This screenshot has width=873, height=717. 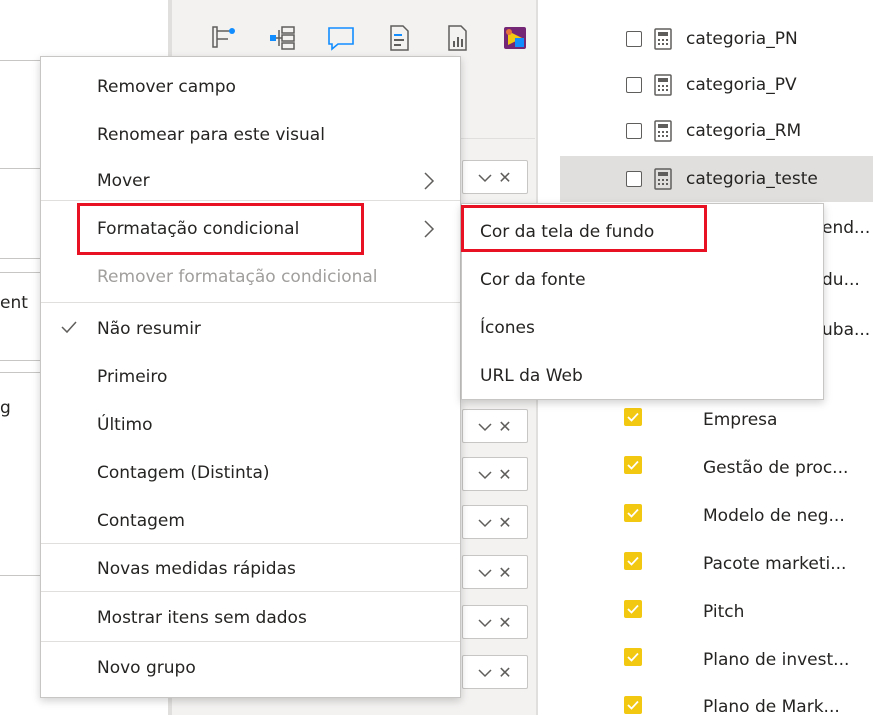 I want to click on field-label: categoria_RM, so click(x=744, y=131).